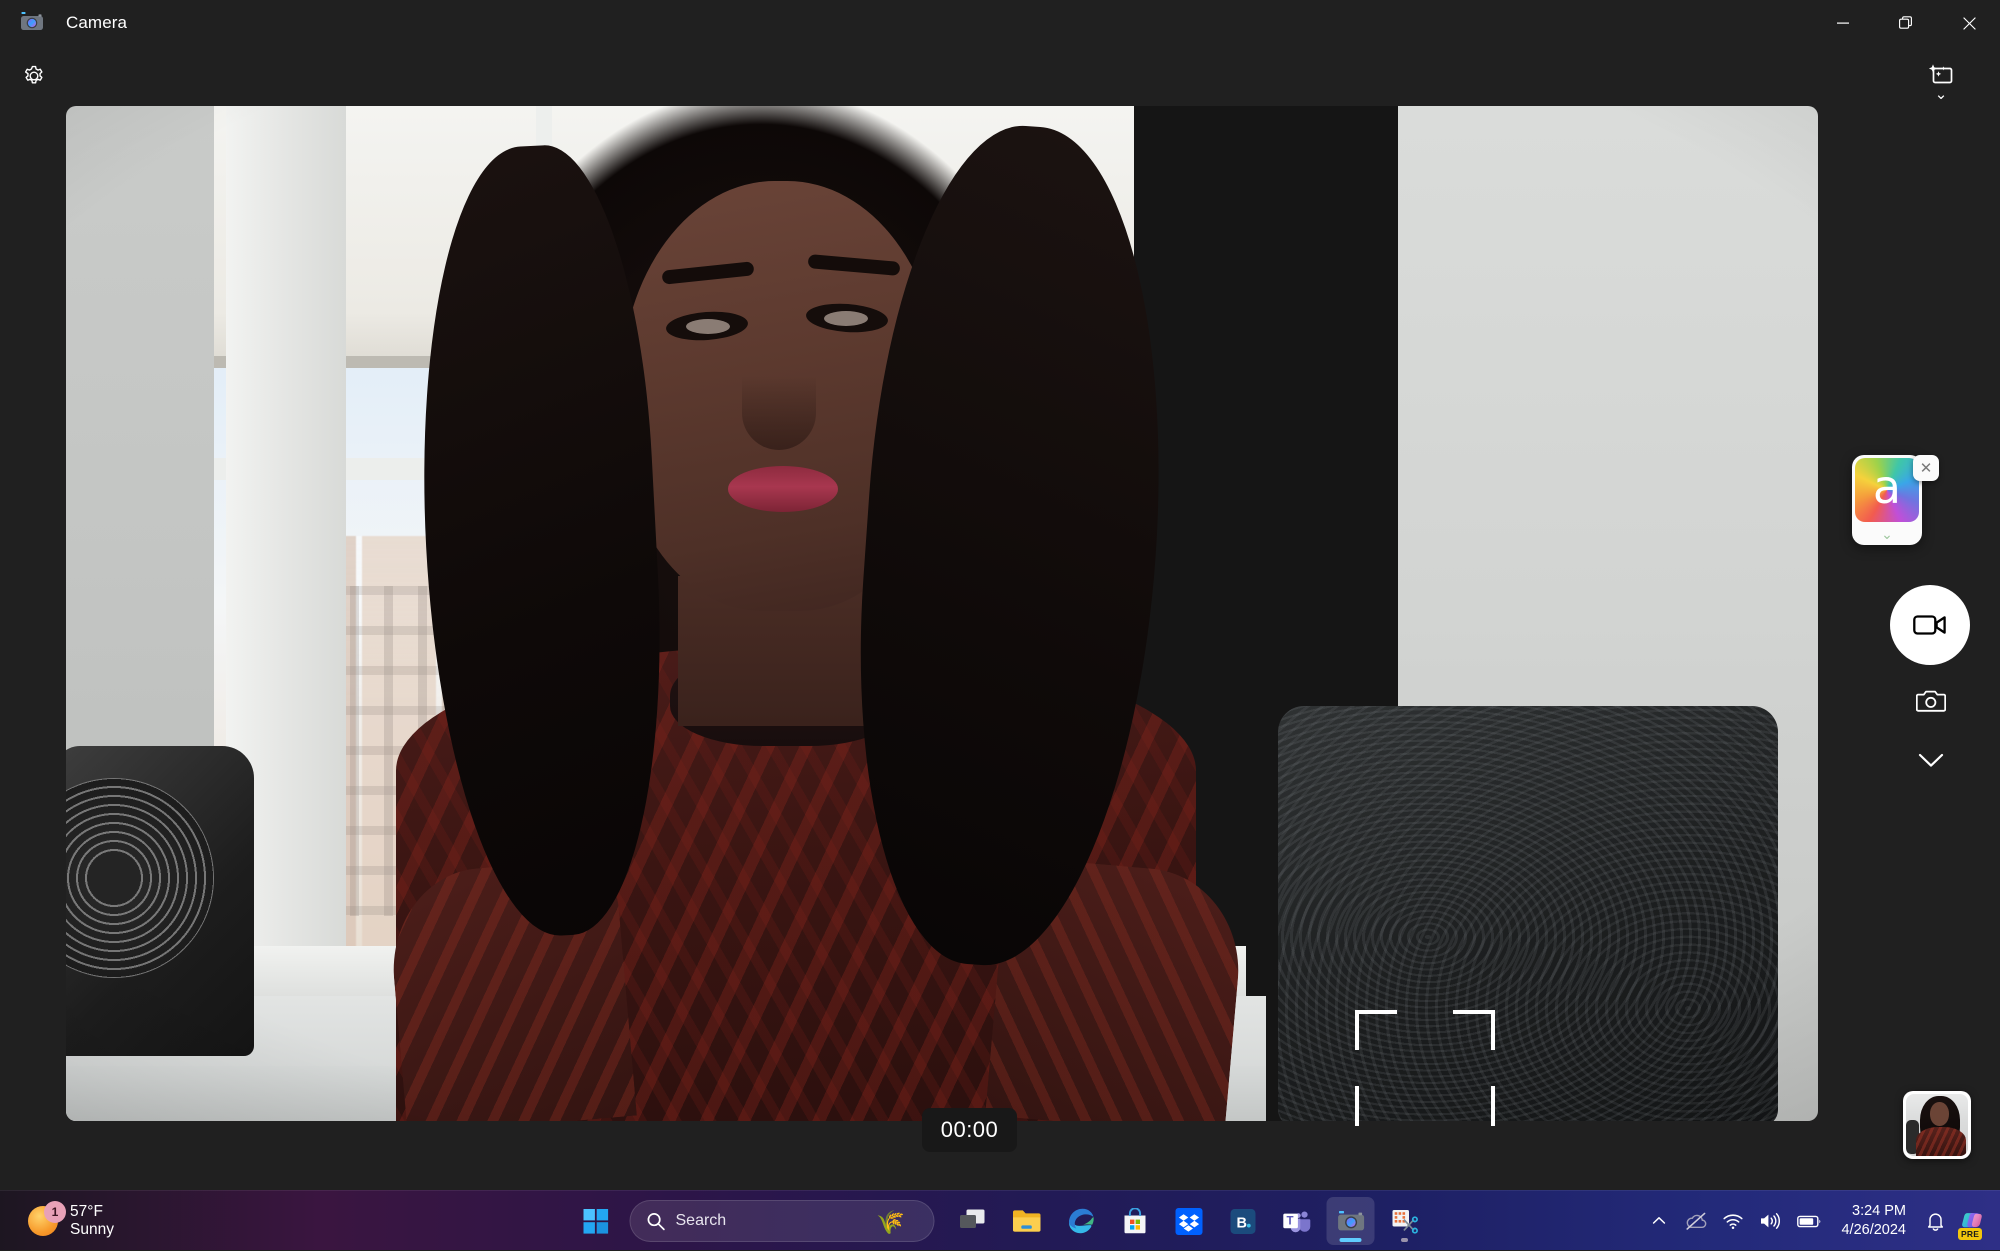 The width and height of the screenshot is (2000, 1251). I want to click on snipping-tool-icon, so click(1405, 1221).